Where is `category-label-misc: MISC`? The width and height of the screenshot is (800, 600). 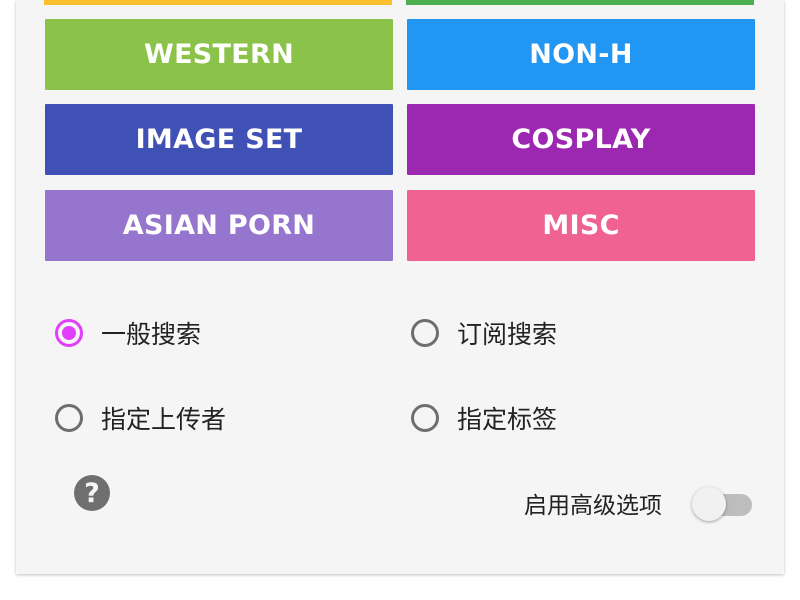
category-label-misc: MISC is located at coordinates (581, 225).